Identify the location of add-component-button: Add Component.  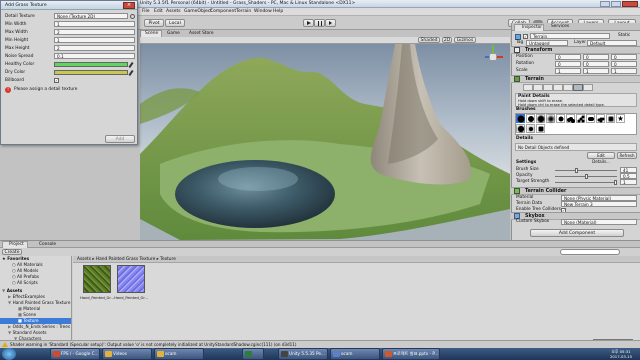
(577, 233).